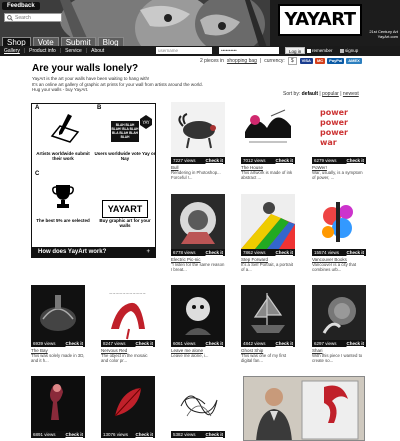 The width and height of the screenshot is (400, 441). What do you see at coordinates (339, 315) in the screenshot?
I see `shari-artwork` at bounding box center [339, 315].